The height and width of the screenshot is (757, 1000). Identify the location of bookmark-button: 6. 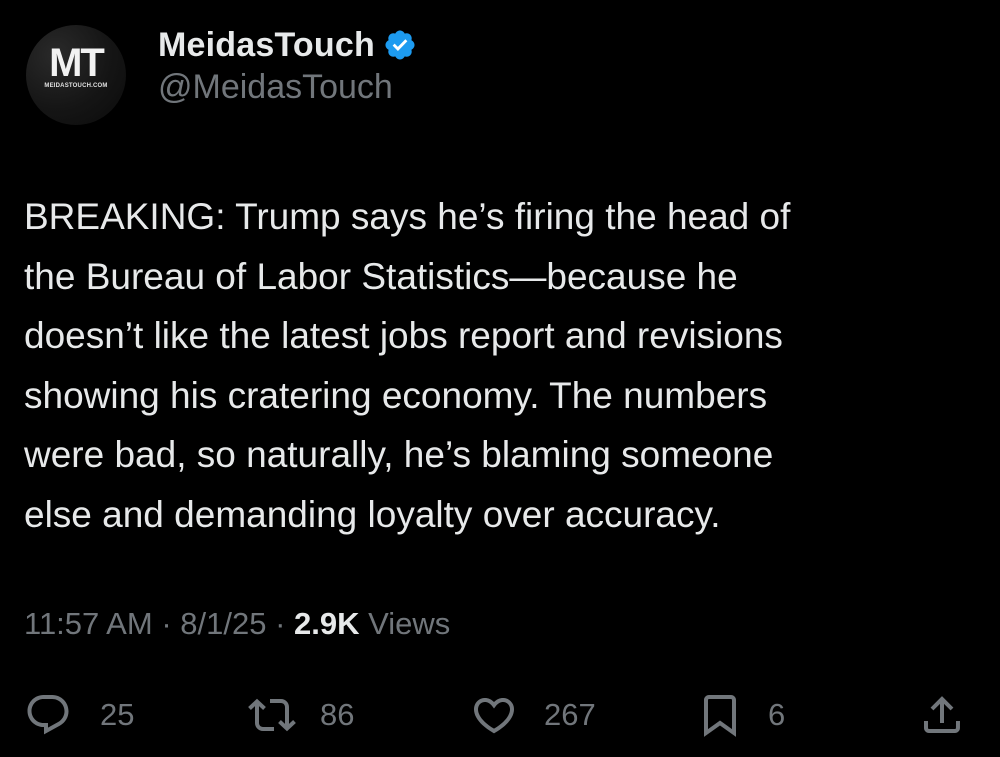
(740, 715).